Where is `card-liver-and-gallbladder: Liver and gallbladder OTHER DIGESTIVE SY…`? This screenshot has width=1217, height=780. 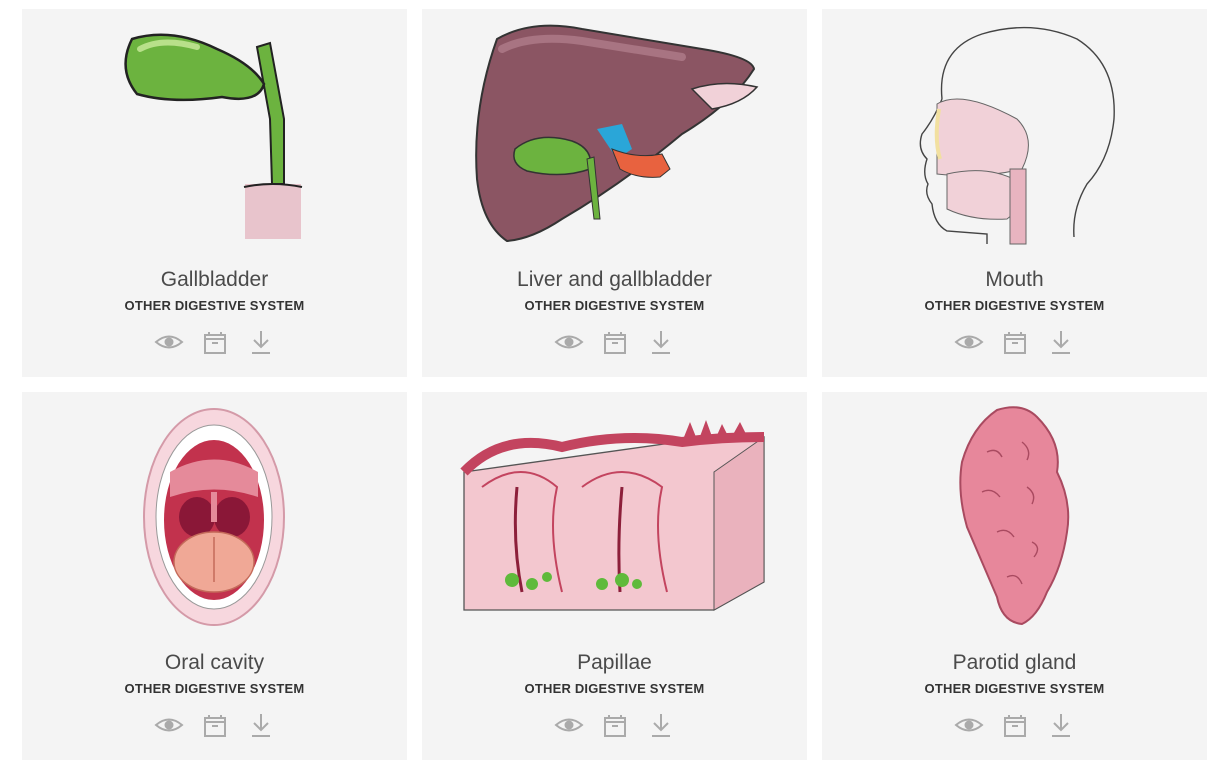
card-liver-and-gallbladder: Liver and gallbladder OTHER DIGESTIVE SY… is located at coordinates (614, 193).